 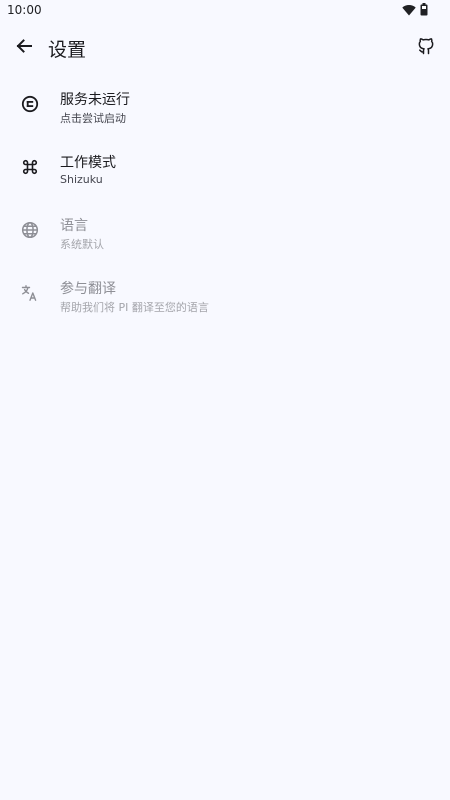 I want to click on status-bar: 10:00, so click(x=225, y=11).